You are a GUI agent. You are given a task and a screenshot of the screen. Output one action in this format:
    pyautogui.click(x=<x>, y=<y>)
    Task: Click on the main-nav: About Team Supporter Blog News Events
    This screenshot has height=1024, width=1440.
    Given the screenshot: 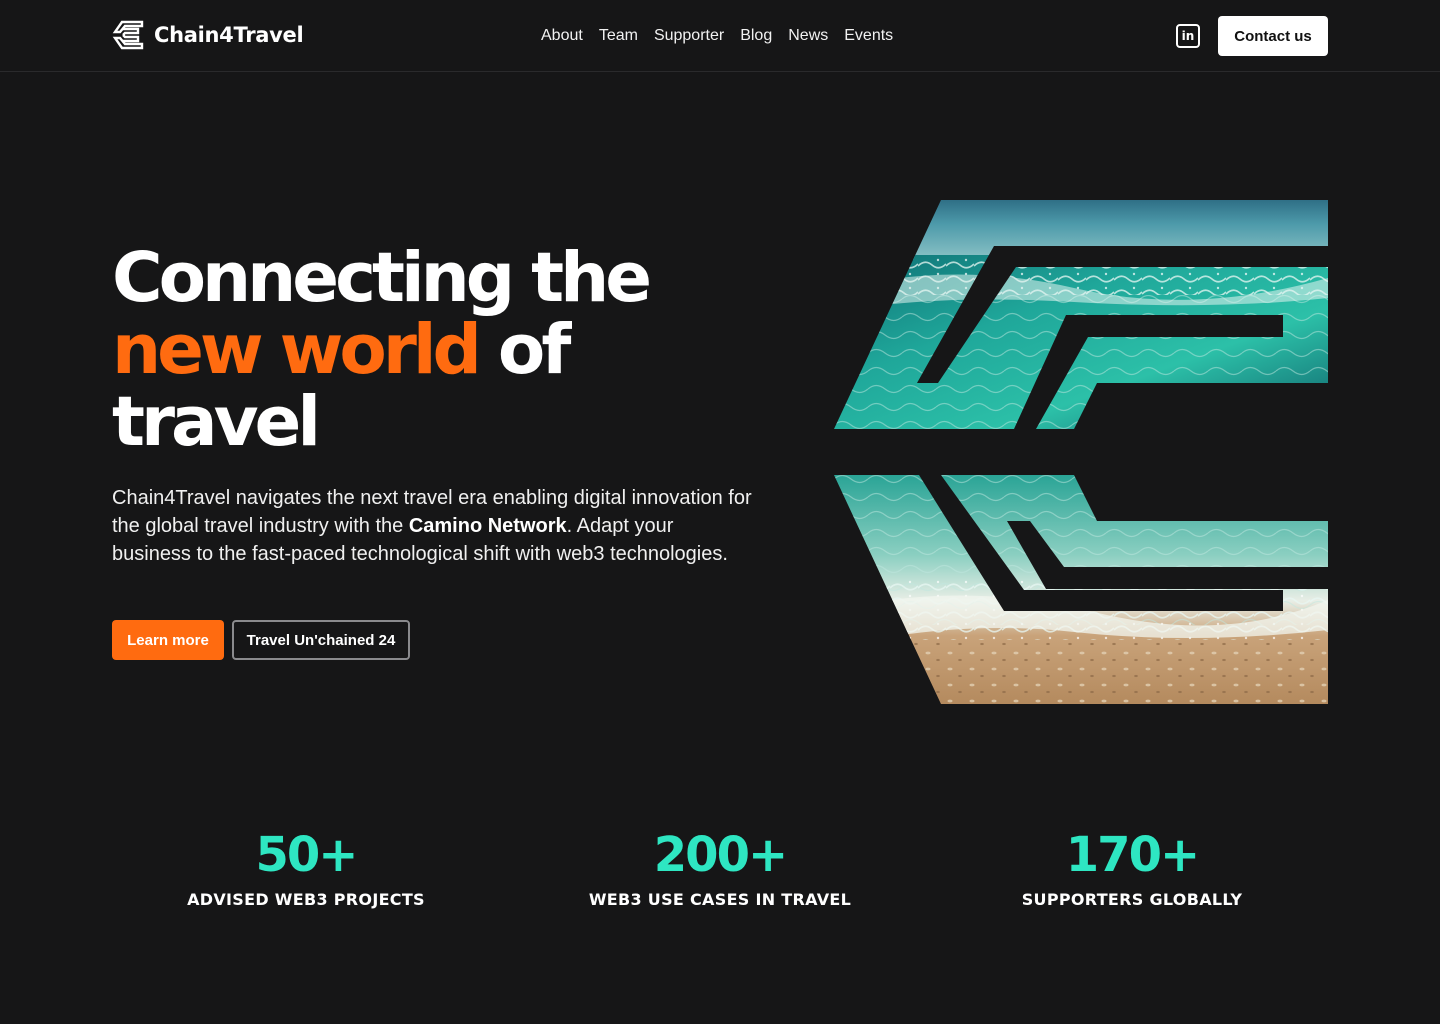 What is the action you would take?
    pyautogui.click(x=717, y=36)
    